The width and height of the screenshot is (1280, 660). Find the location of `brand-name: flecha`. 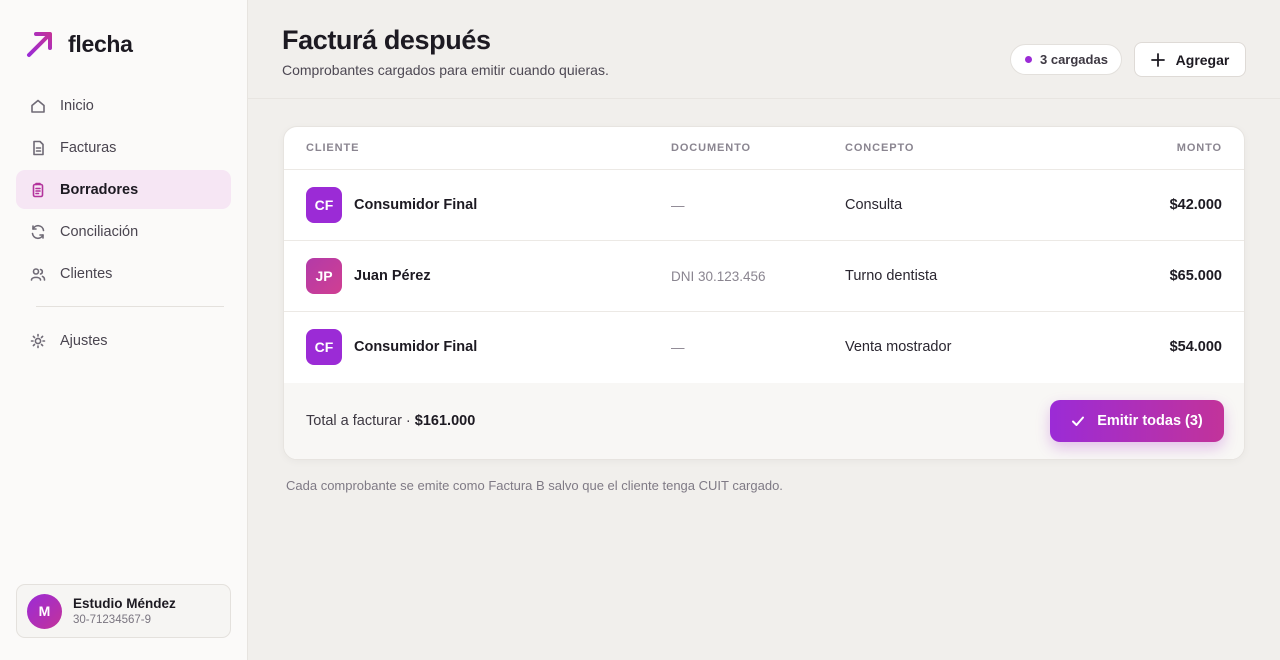

brand-name: flecha is located at coordinates (100, 43).